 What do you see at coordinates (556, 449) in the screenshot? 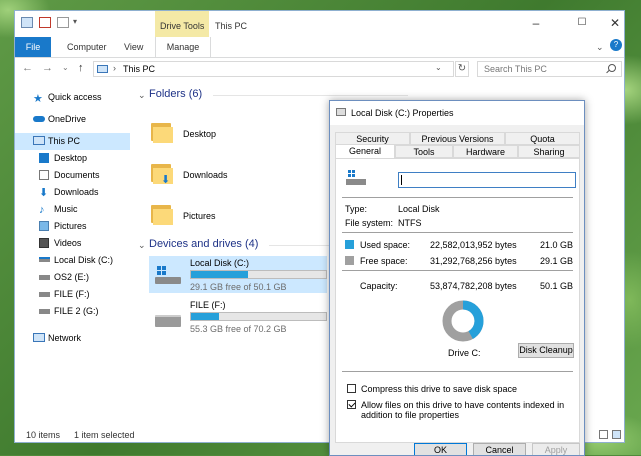
I see `apply-button: Apply` at bounding box center [556, 449].